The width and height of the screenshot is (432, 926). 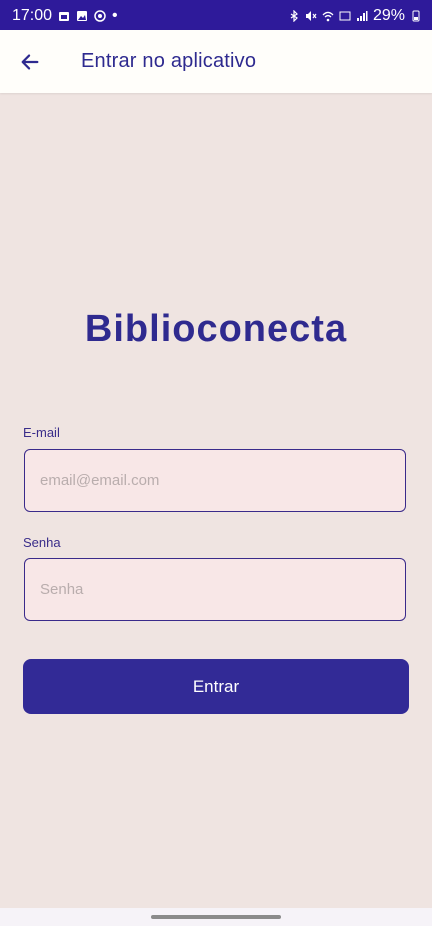 I want to click on arrow-left-icon, so click(x=30, y=62).